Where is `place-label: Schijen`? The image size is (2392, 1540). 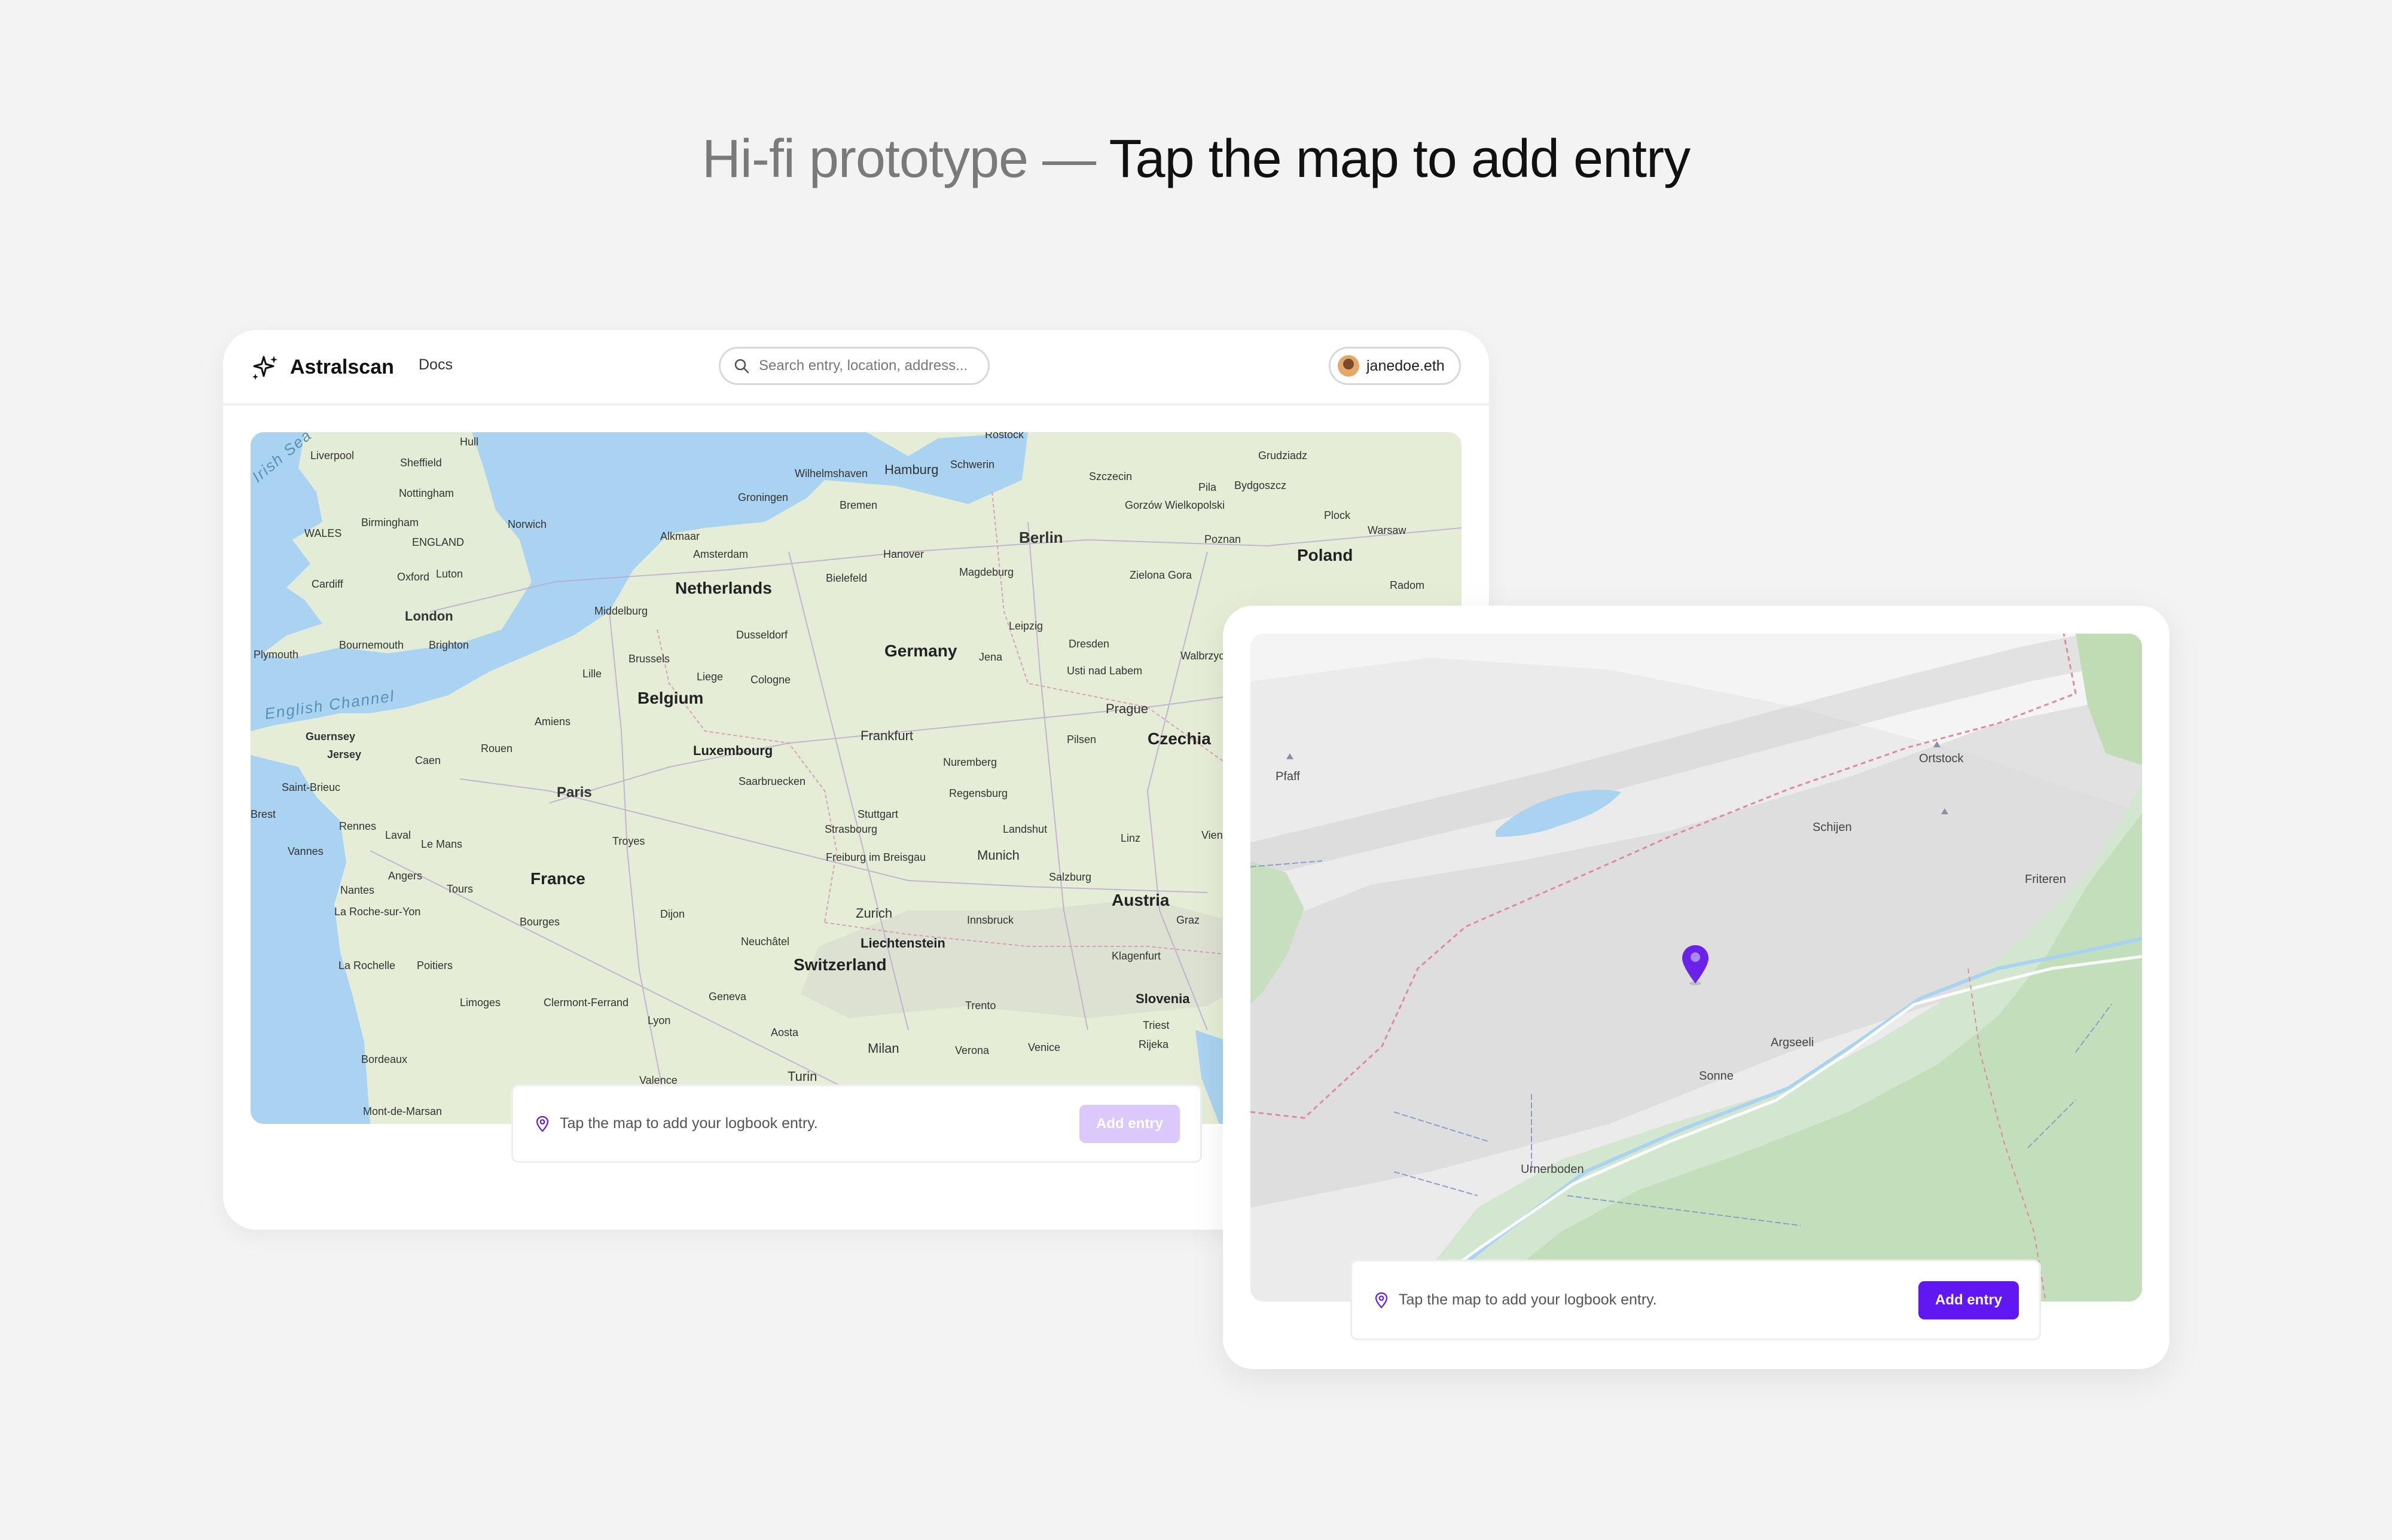
place-label: Schijen is located at coordinates (1832, 827).